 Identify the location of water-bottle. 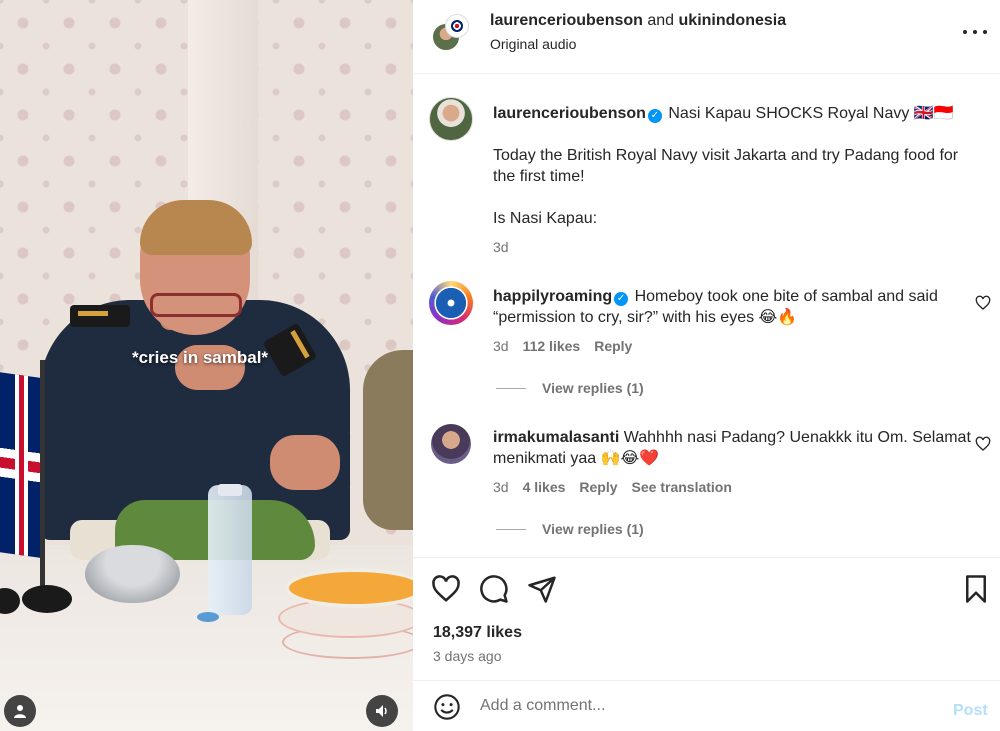
(230, 550).